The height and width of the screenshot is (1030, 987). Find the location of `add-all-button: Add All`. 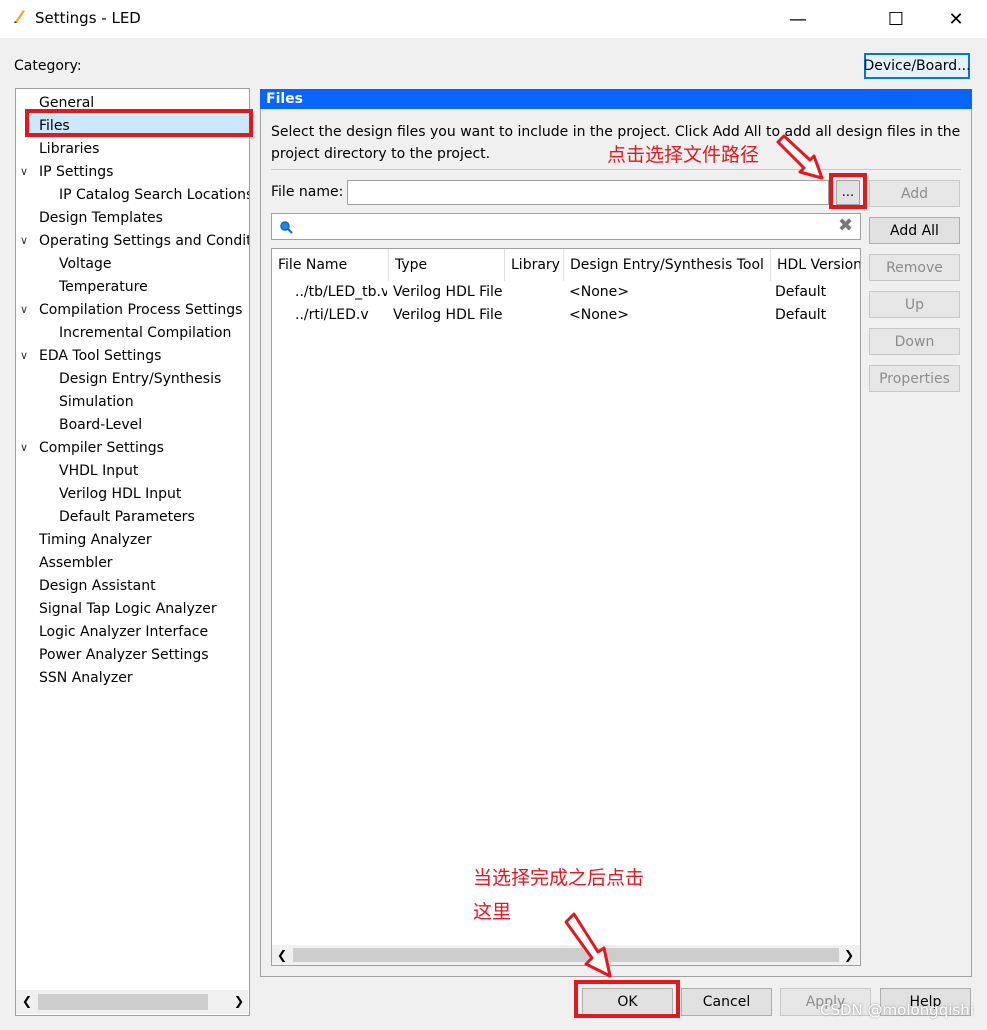

add-all-button: Add All is located at coordinates (914, 230).